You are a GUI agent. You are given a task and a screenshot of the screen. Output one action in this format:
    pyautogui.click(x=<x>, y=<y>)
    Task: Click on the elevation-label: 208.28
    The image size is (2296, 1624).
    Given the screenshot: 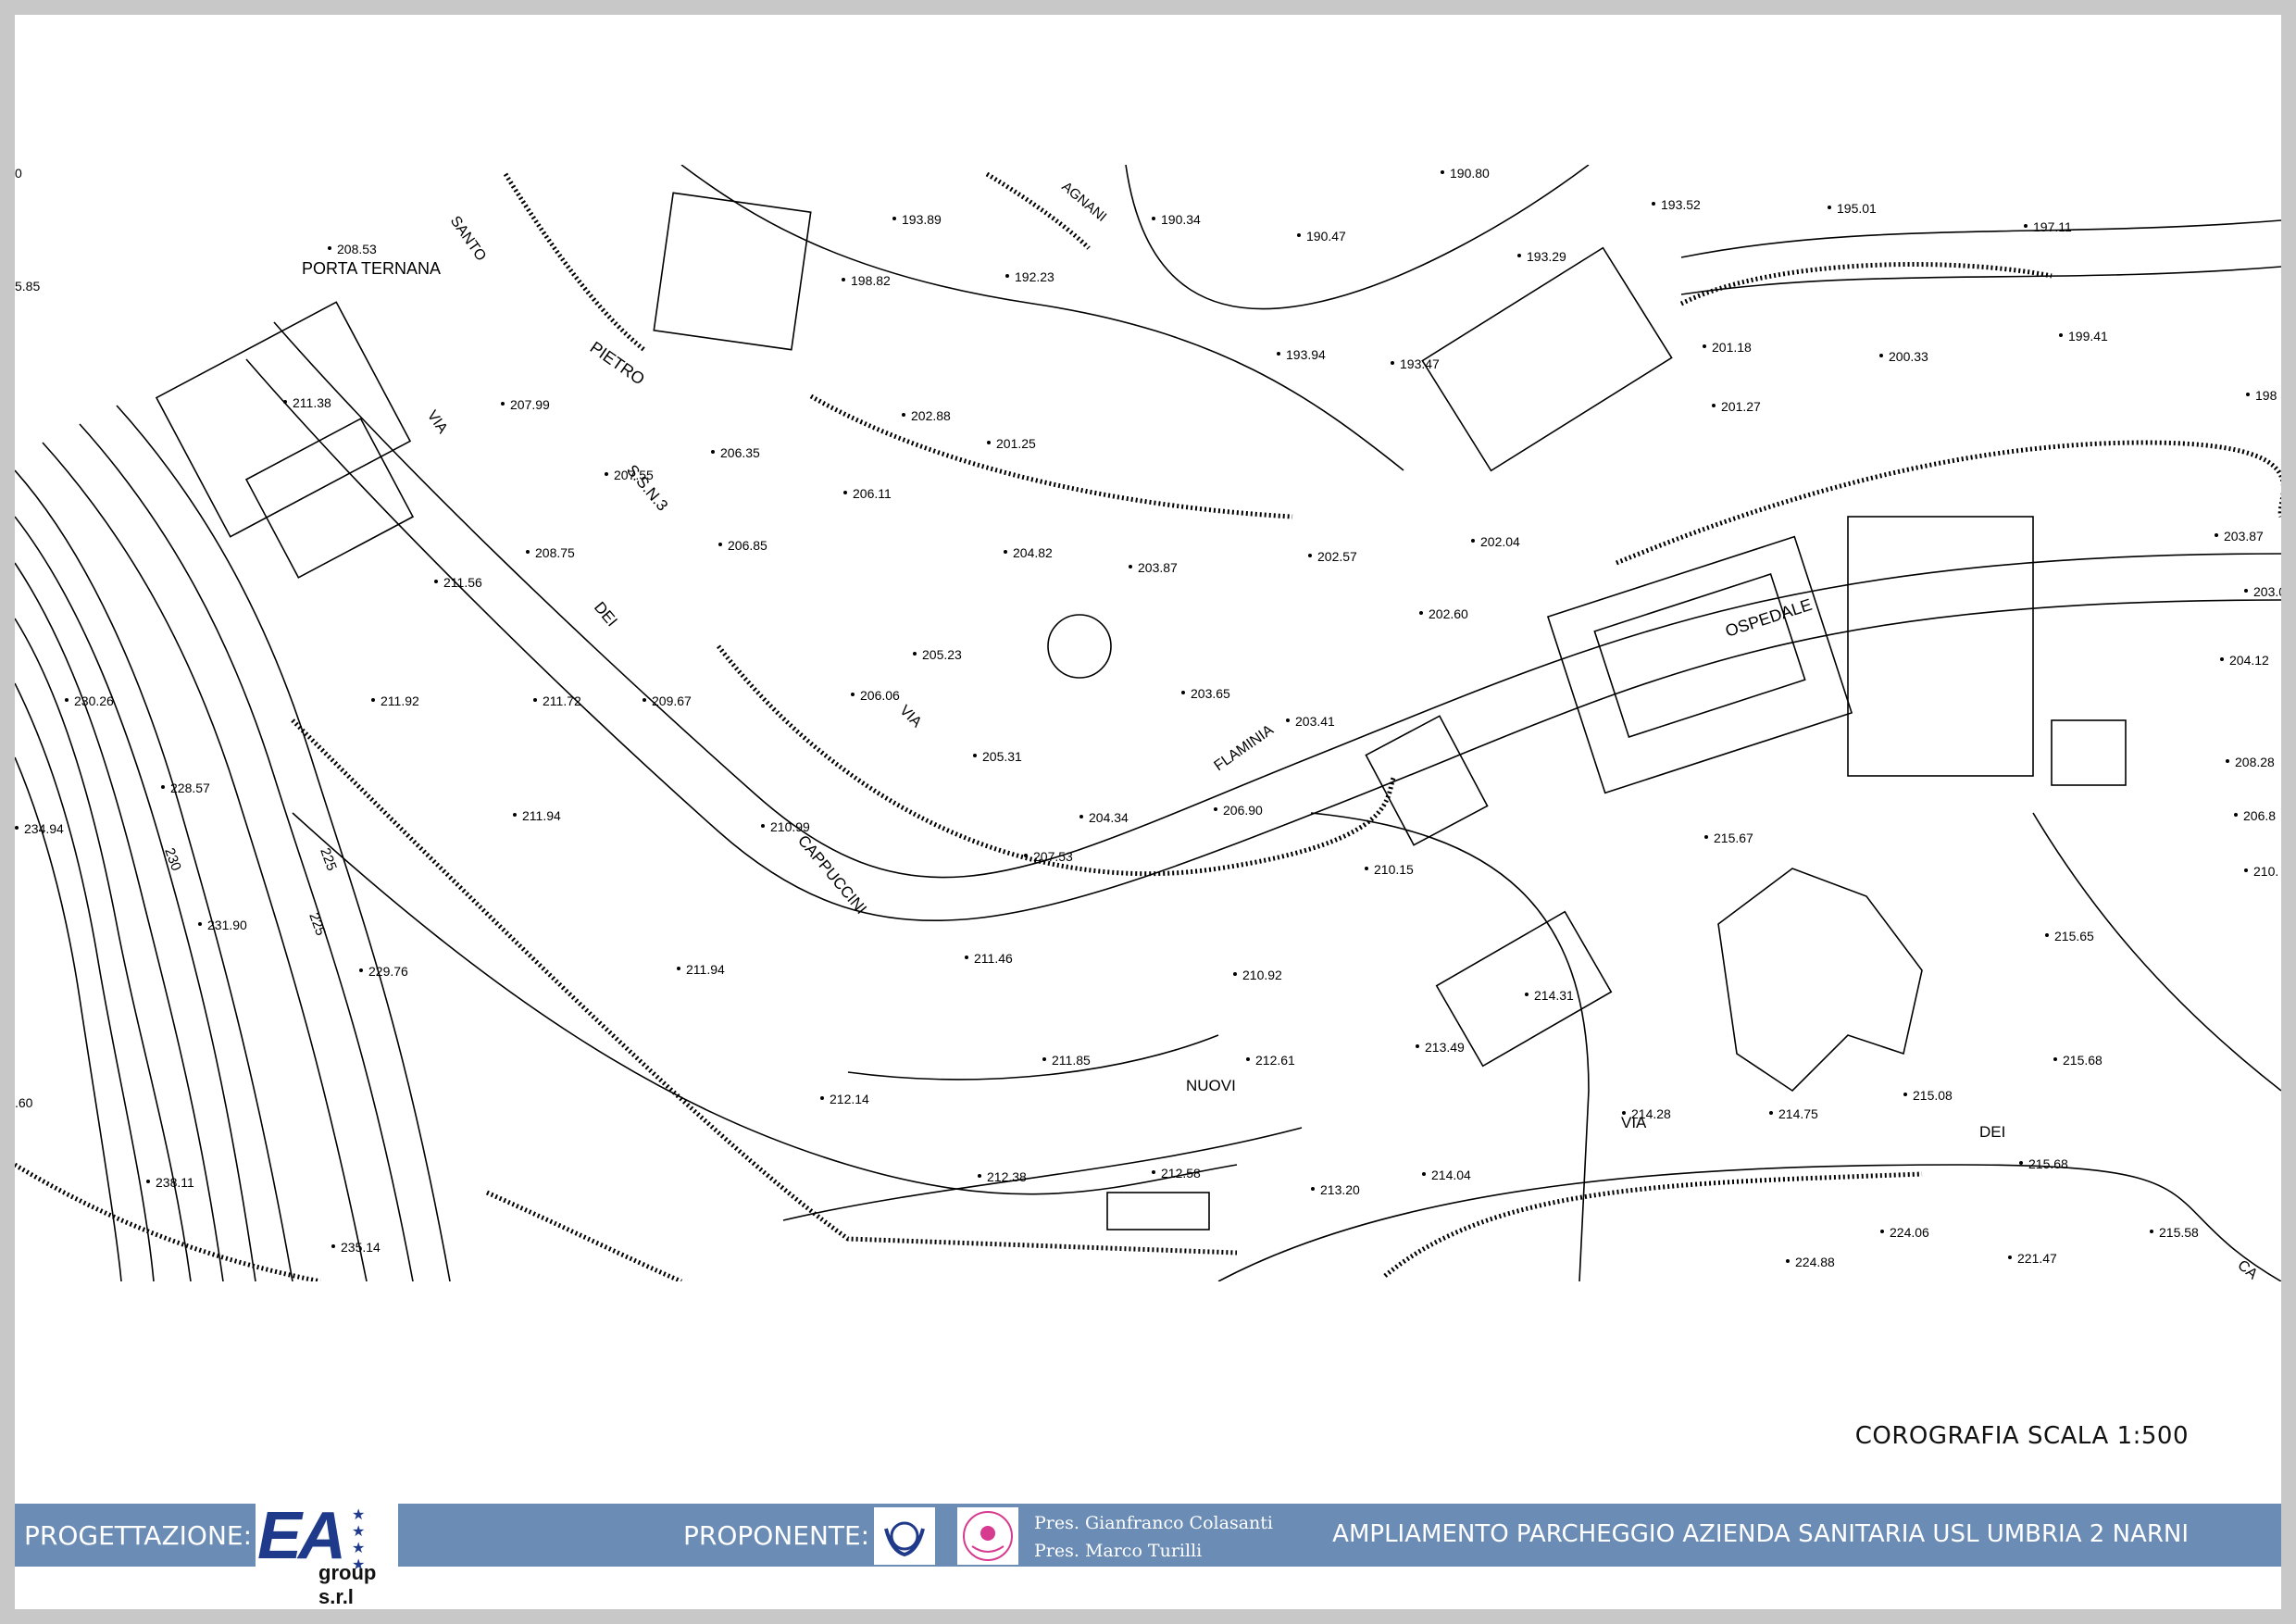 What is the action you would take?
    pyautogui.click(x=2255, y=762)
    